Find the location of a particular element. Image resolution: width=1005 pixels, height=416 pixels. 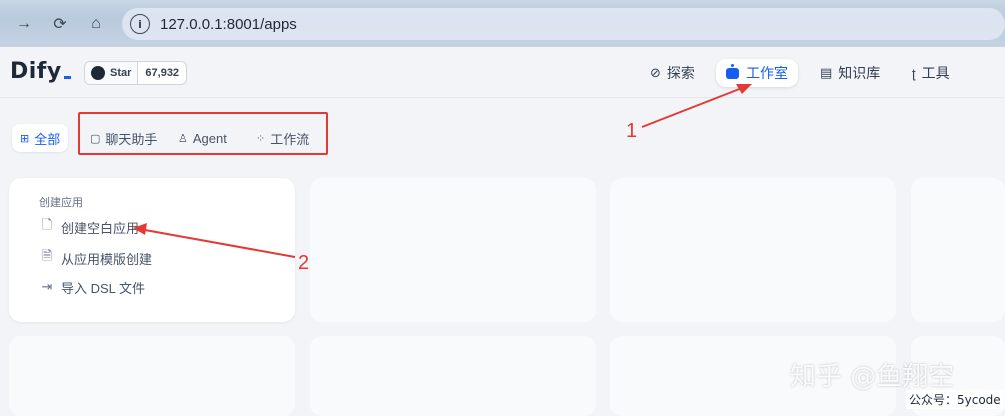

import-dsl-button: ⇥ 导入 DSL 文件 is located at coordinates (92, 287).